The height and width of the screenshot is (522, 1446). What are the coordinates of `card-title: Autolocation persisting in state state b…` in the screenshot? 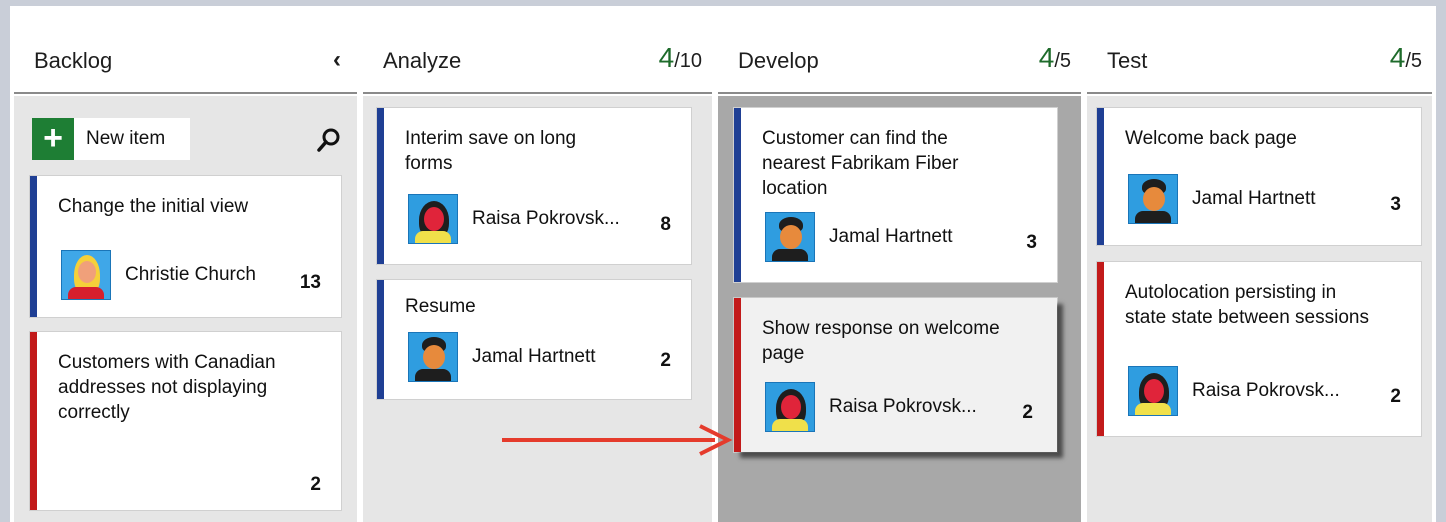 It's located at (1247, 305).